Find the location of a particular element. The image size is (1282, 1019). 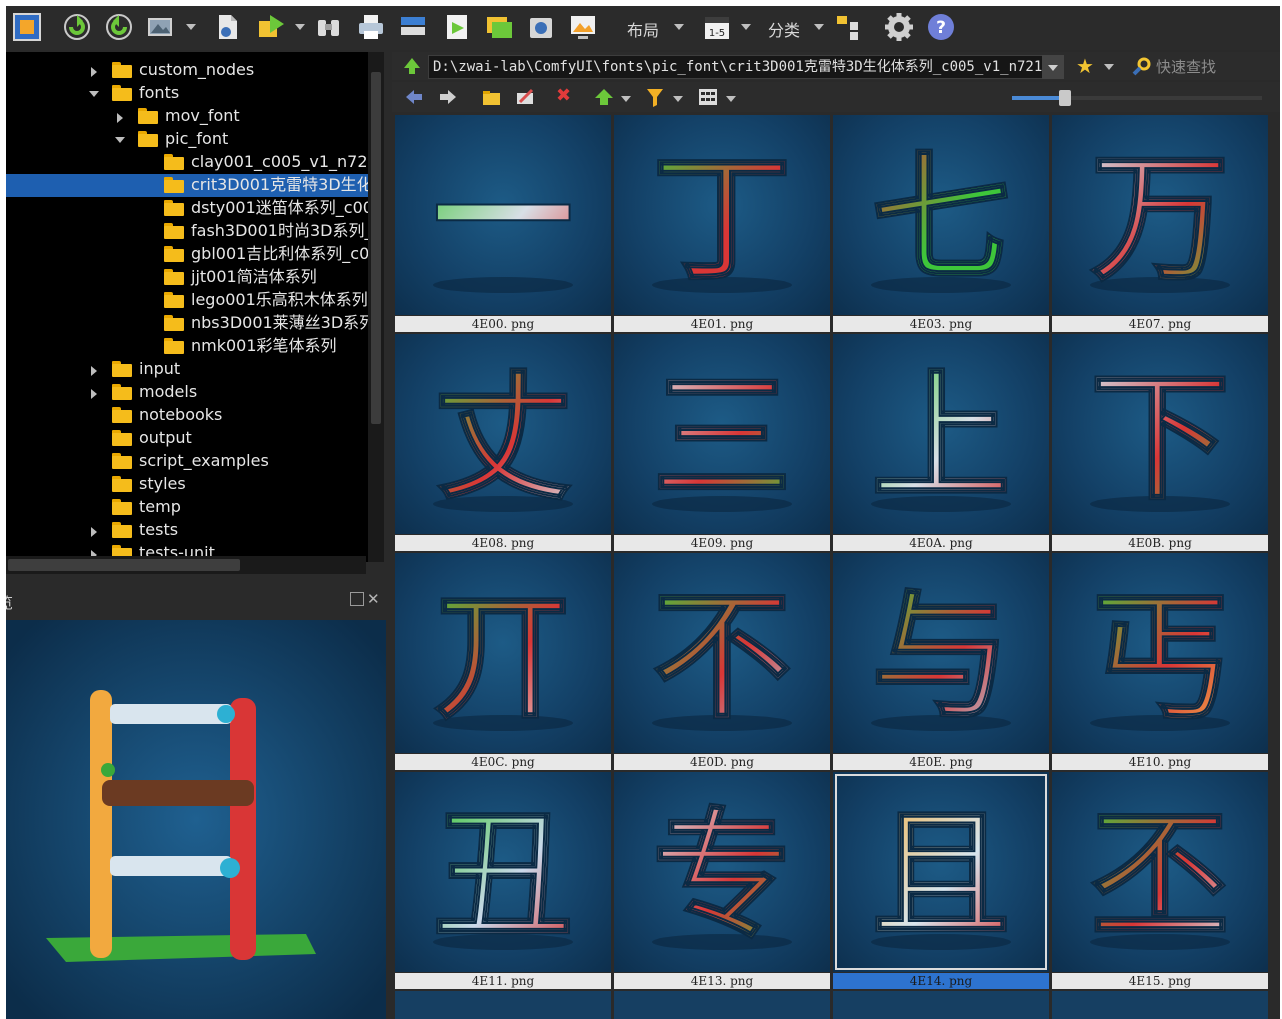

rotate-right-icon is located at coordinates (119, 27).